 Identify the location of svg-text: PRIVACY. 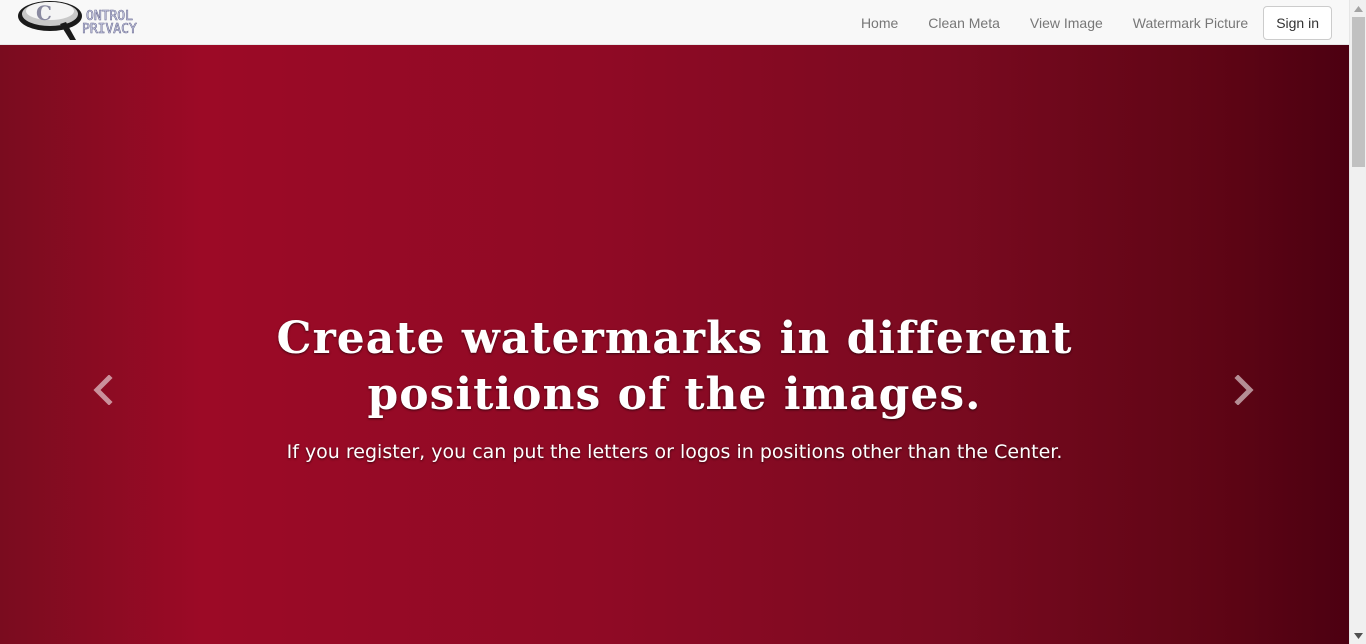
(109, 29).